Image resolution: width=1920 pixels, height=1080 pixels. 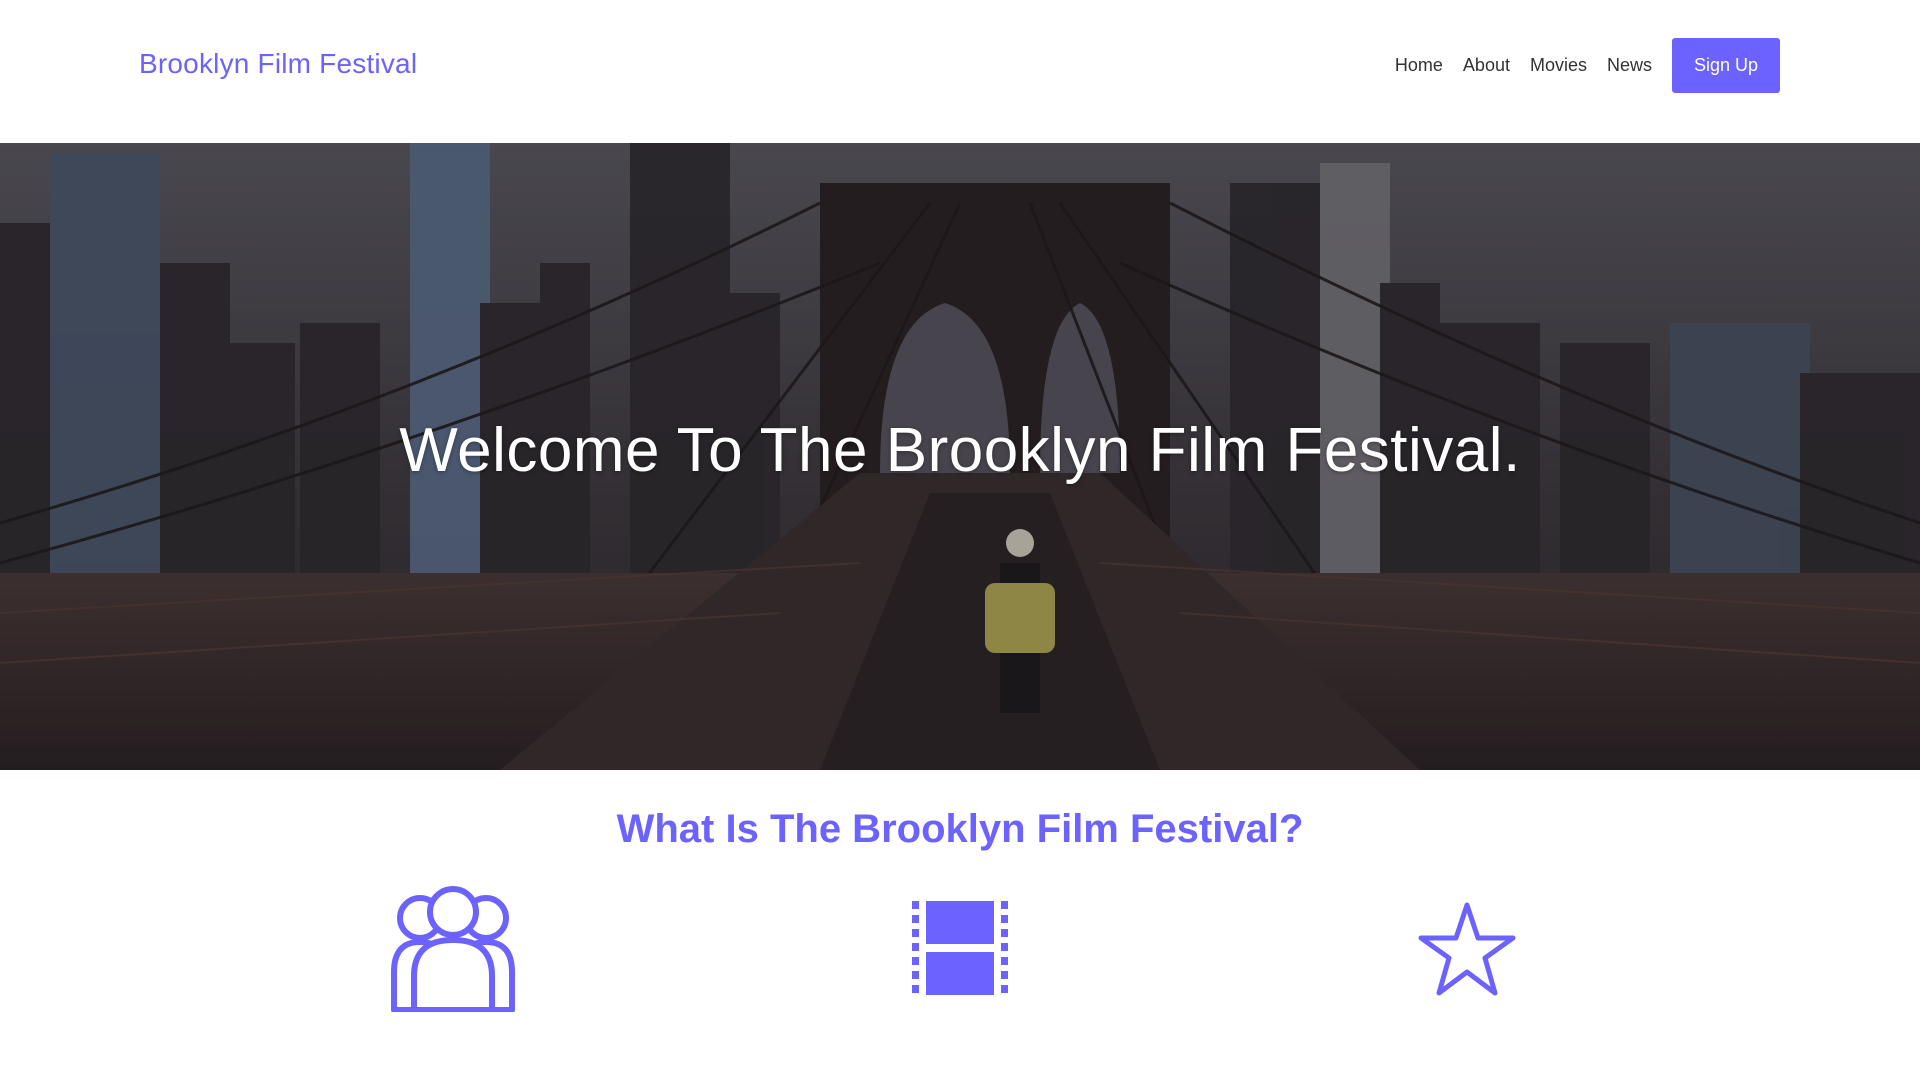 What do you see at coordinates (1467, 949) in the screenshot?
I see `star-icon` at bounding box center [1467, 949].